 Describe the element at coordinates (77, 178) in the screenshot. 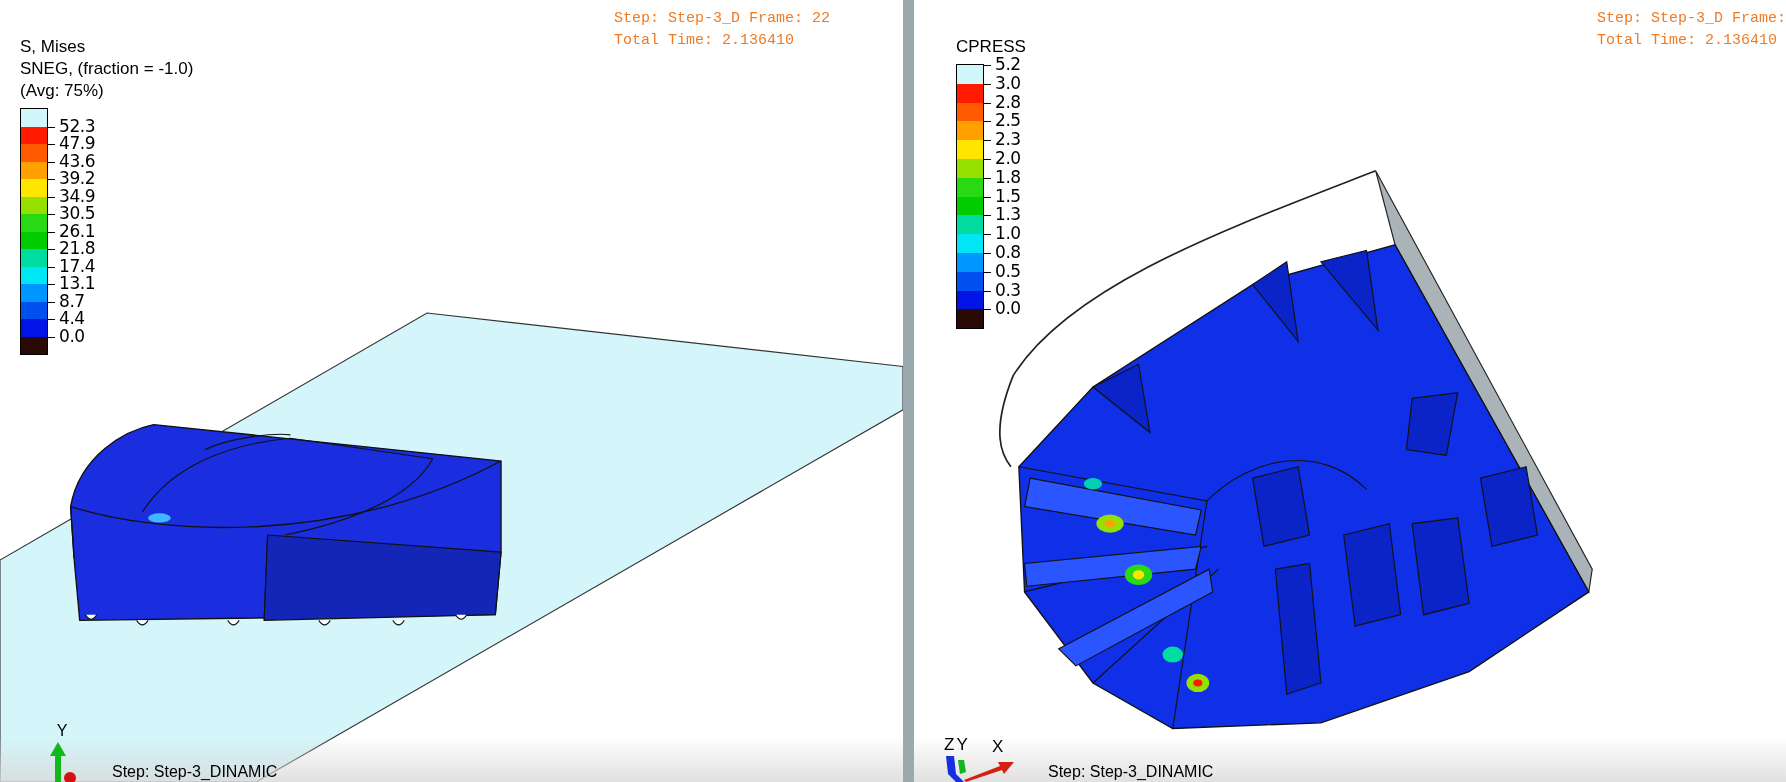

I see `legend-value: 39.2` at that location.